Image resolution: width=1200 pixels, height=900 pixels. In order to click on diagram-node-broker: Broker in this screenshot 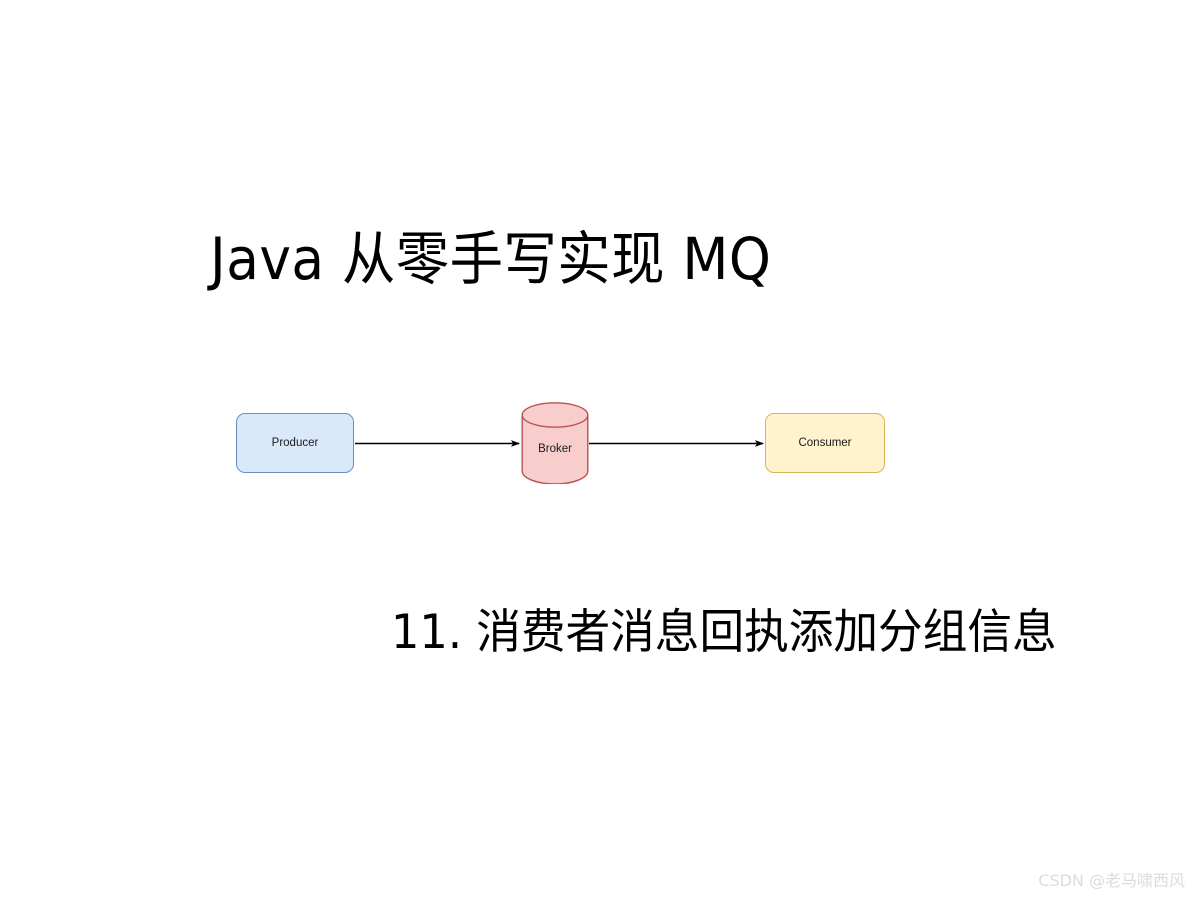, I will do `click(555, 443)`.